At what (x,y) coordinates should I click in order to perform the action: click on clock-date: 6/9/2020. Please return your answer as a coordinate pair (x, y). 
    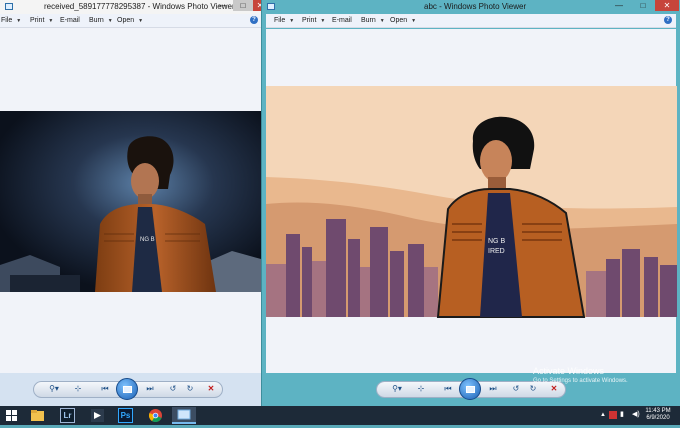
    Looking at the image, I should click on (658, 418).